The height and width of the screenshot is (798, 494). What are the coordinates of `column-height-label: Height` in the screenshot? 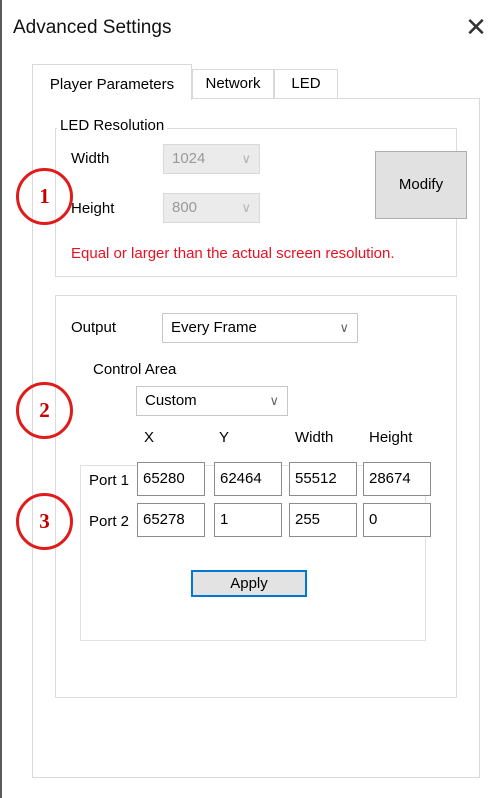 It's located at (391, 437).